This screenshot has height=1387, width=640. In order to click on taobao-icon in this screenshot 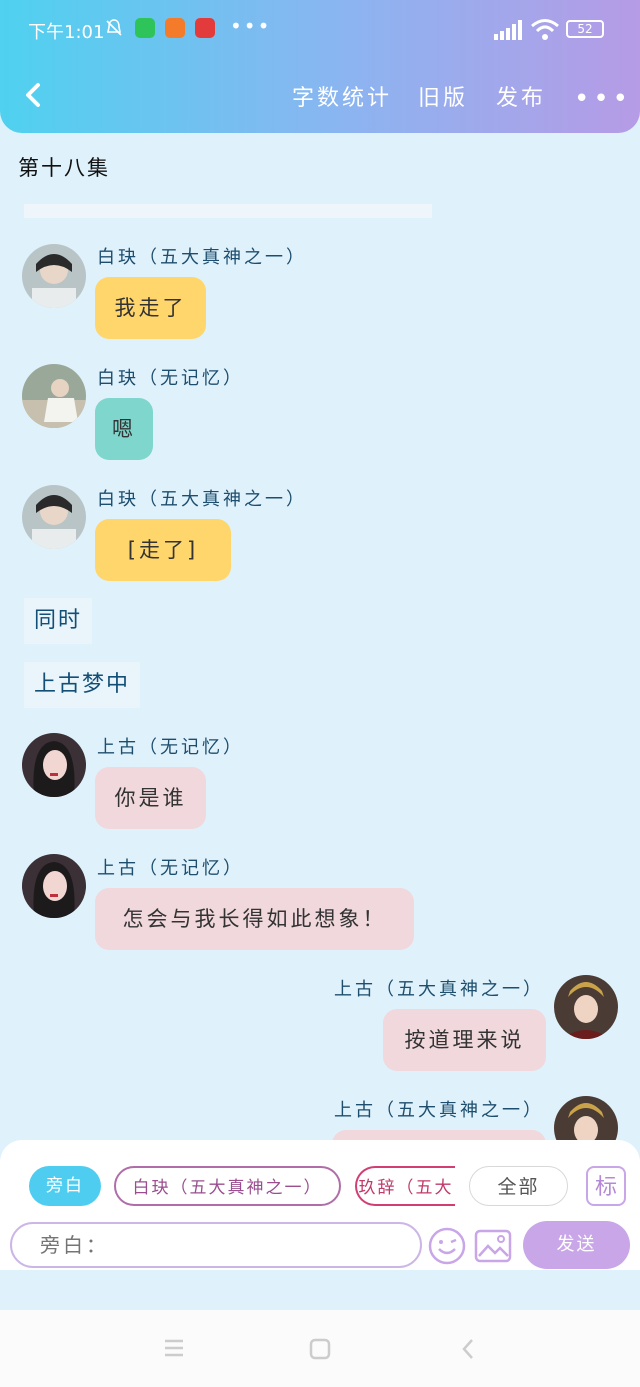, I will do `click(175, 28)`.